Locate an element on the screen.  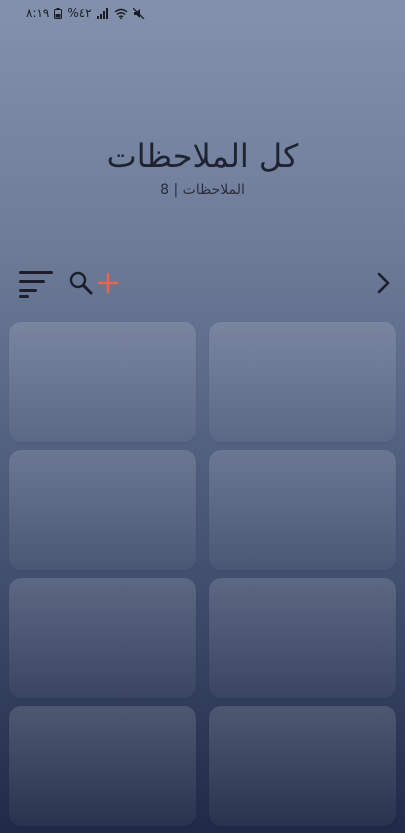
chevron-right-icon is located at coordinates (383, 285).